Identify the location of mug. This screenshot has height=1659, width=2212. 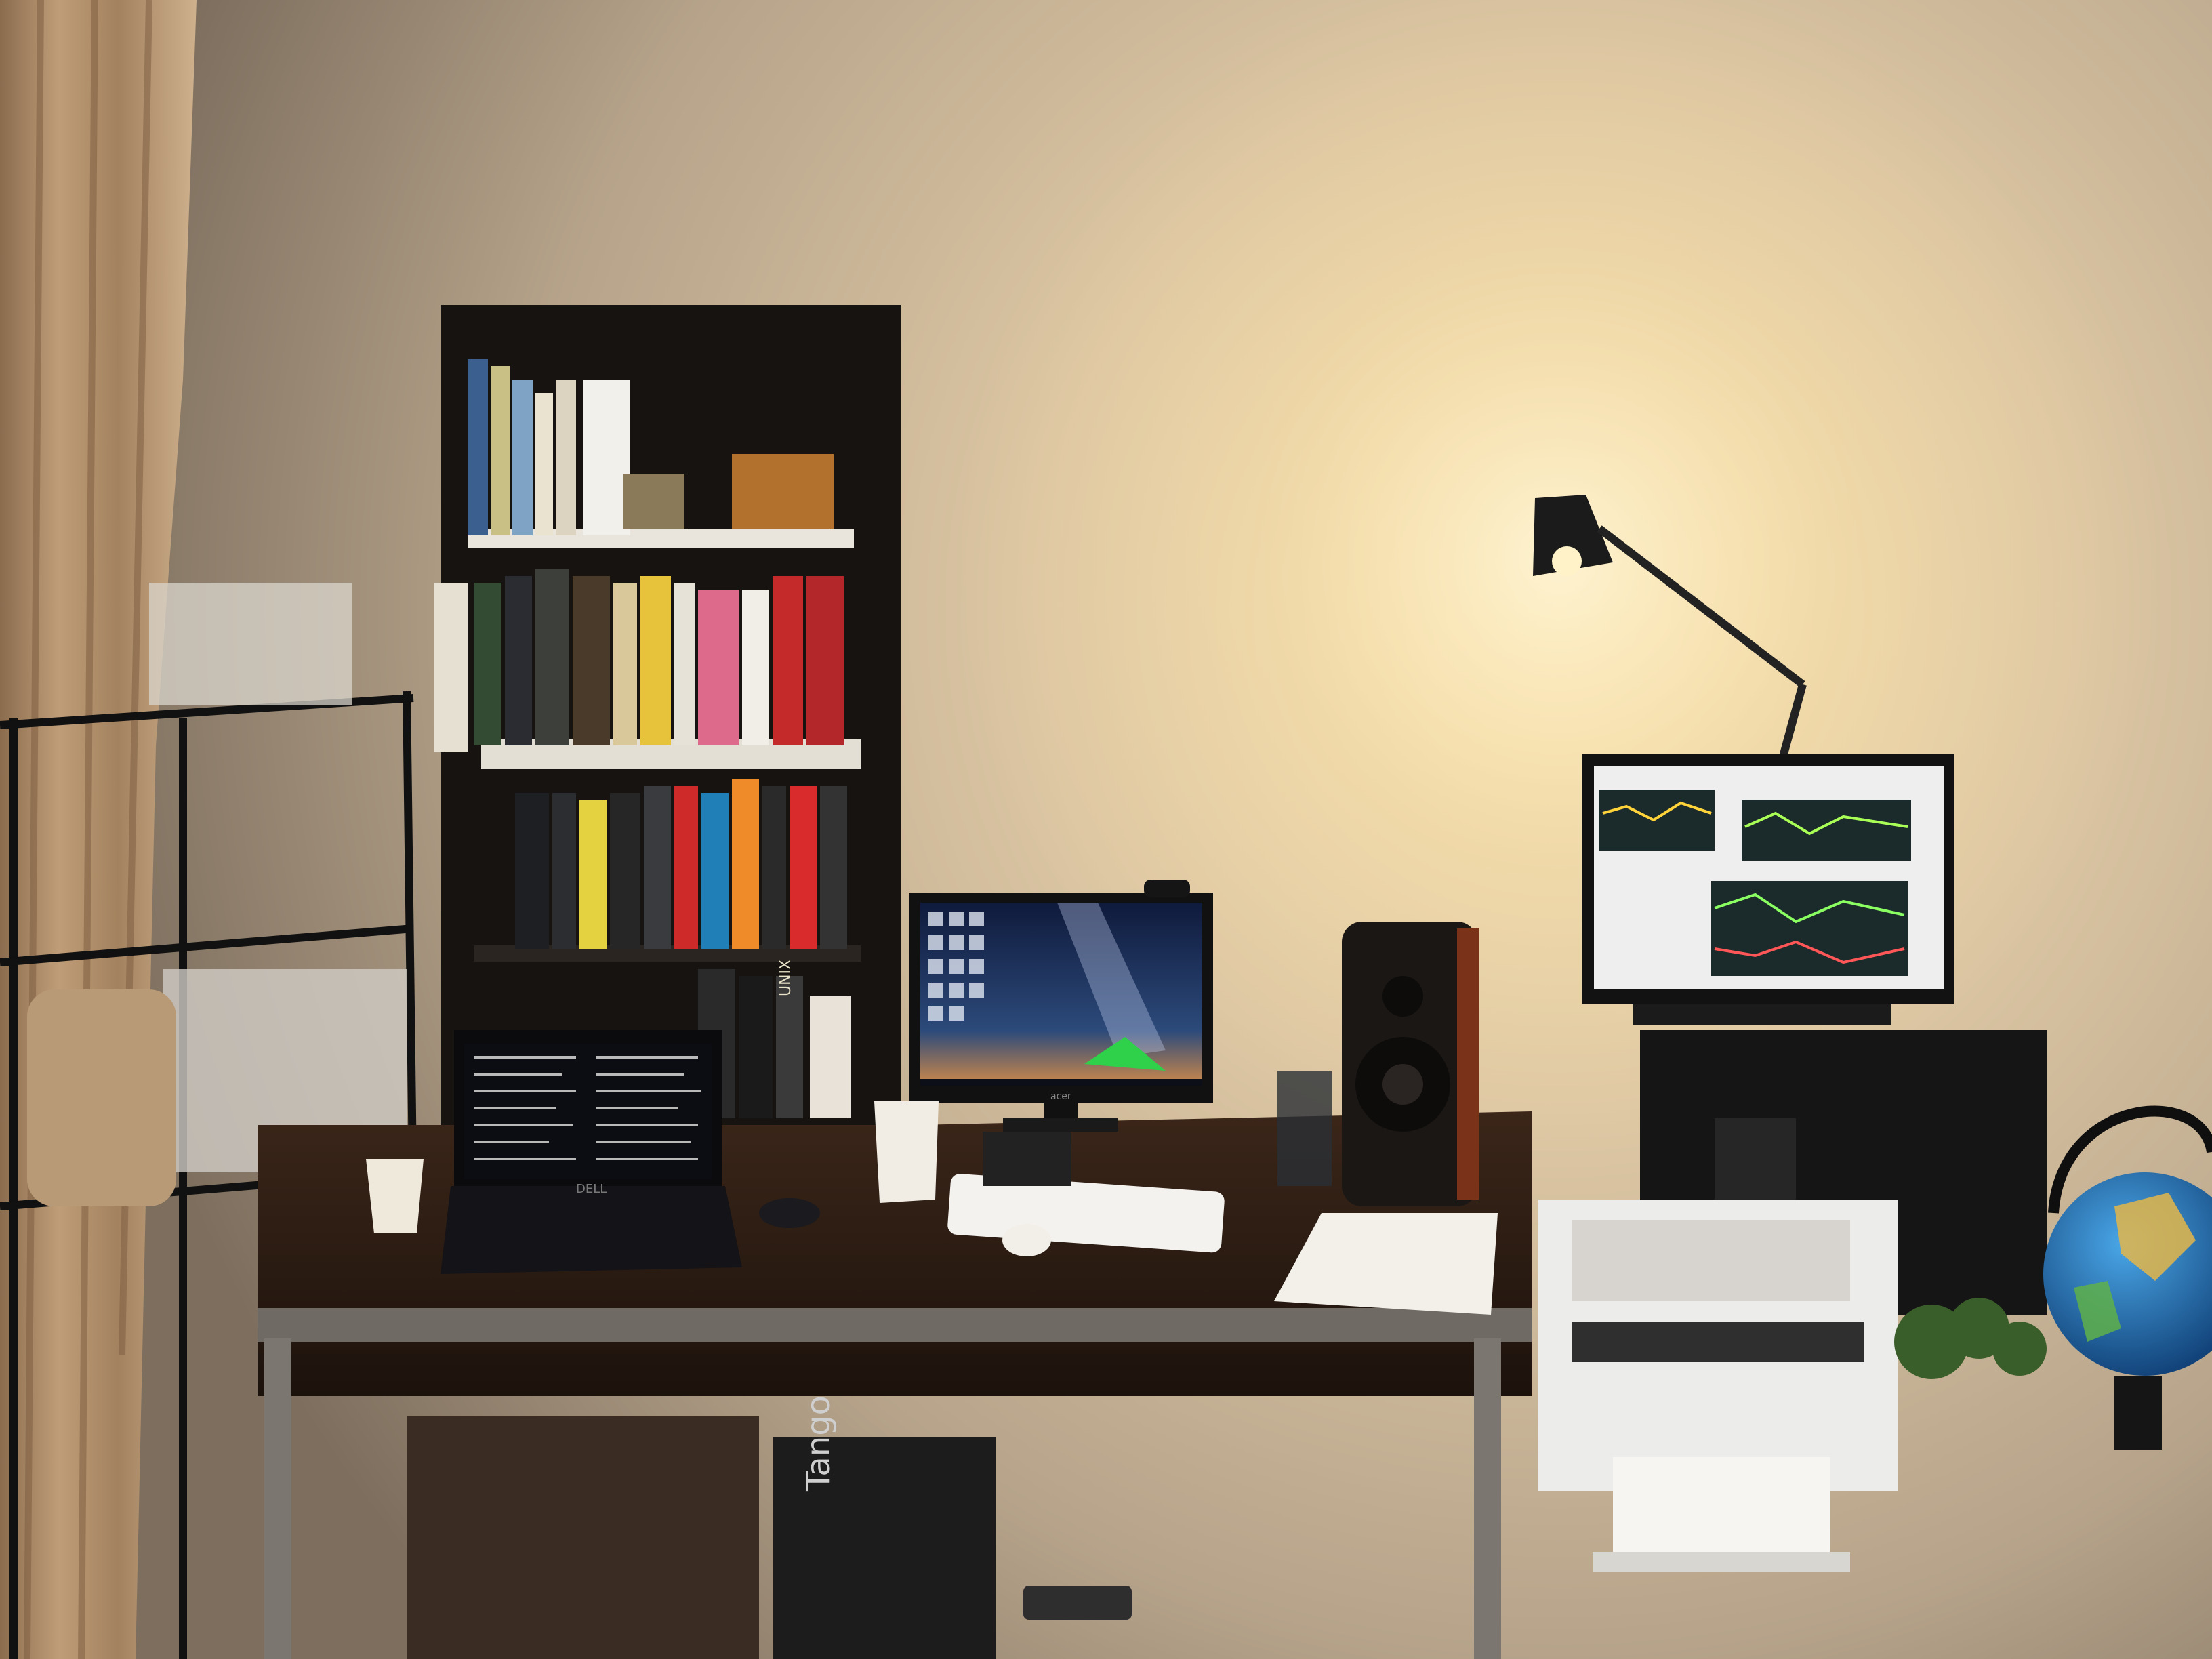
(906, 1152).